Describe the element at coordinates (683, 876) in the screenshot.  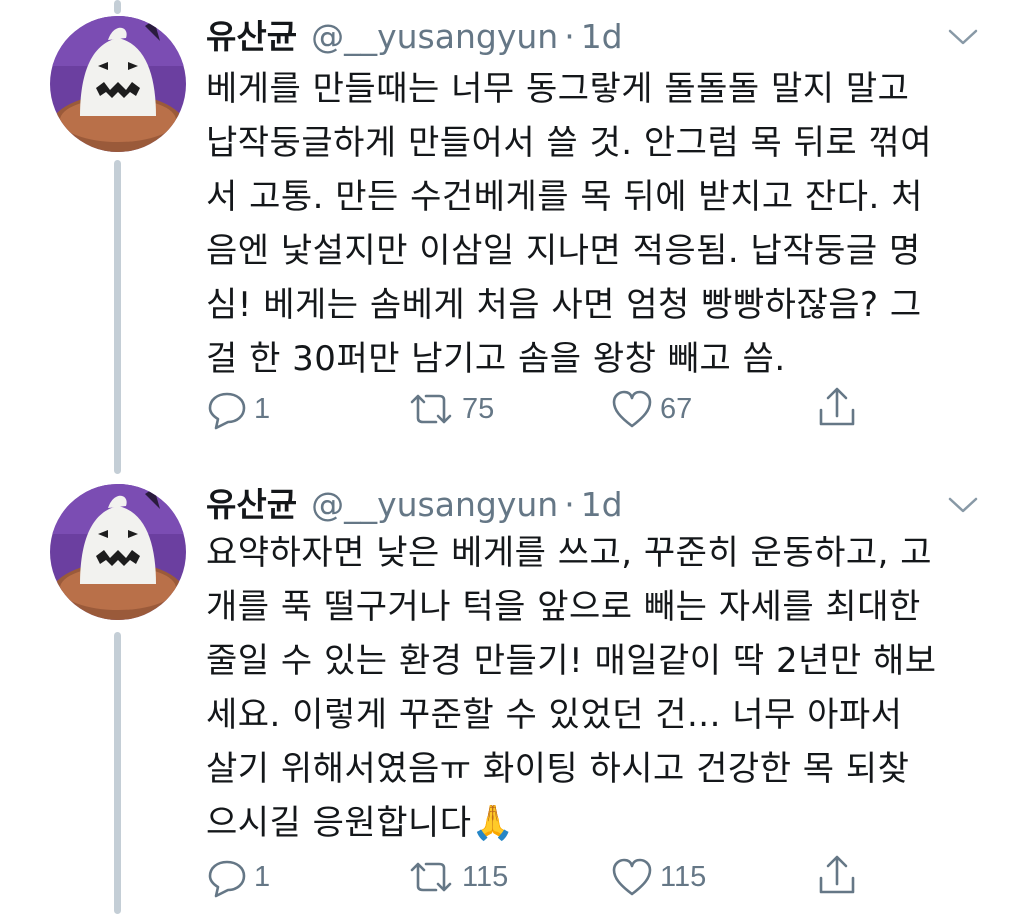
I see `like-count: 115` at that location.